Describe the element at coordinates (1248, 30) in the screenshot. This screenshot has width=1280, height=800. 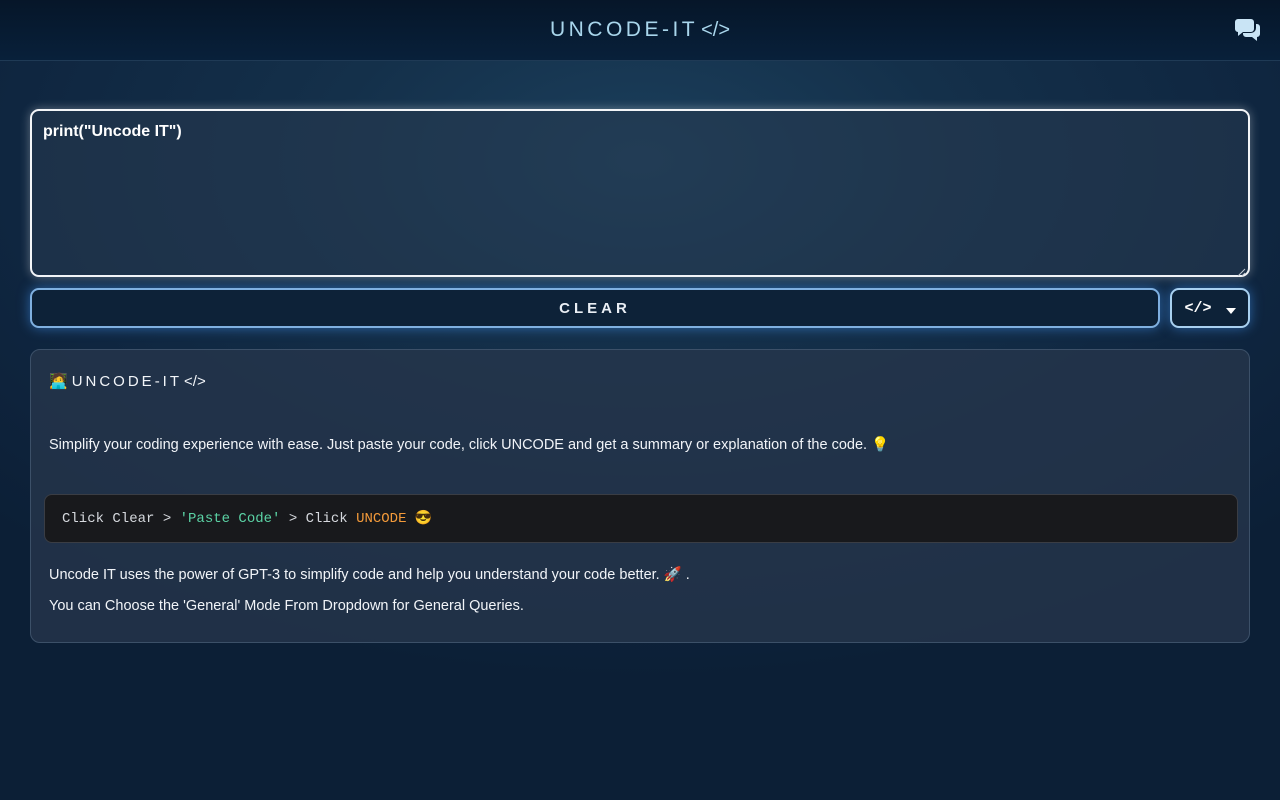
I see `chat-bubbles-icon` at that location.